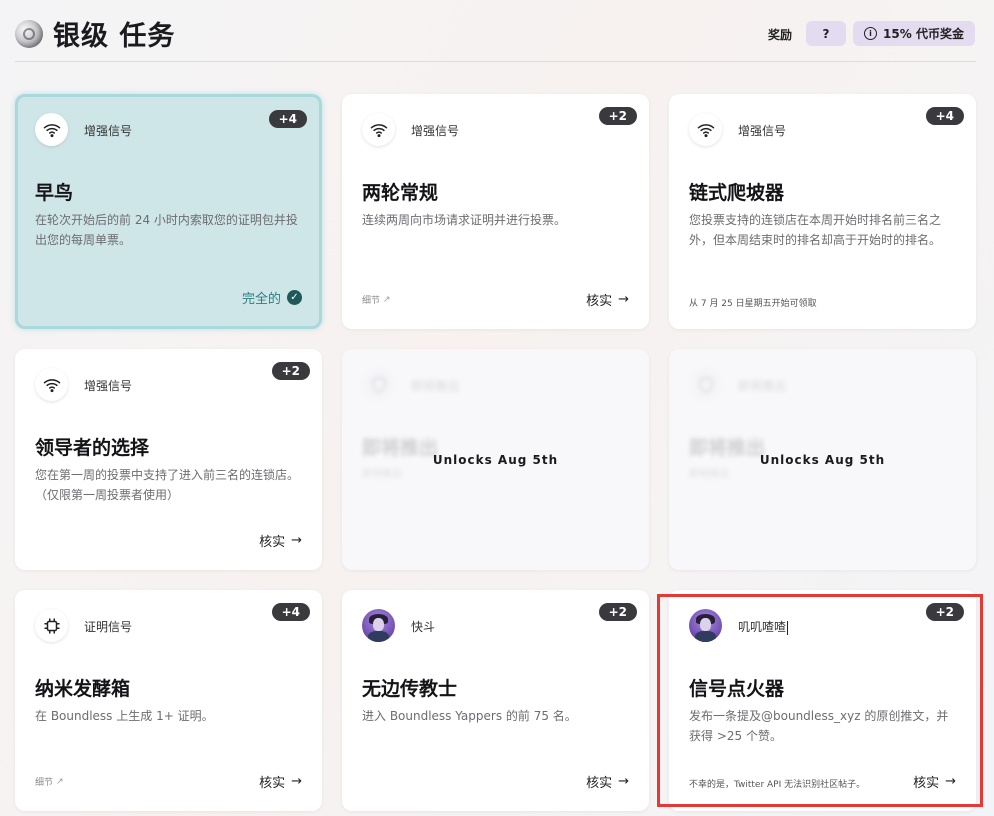 This screenshot has width=994, height=816. Describe the element at coordinates (29, 34) in the screenshot. I see `silver-tier-logo` at that location.